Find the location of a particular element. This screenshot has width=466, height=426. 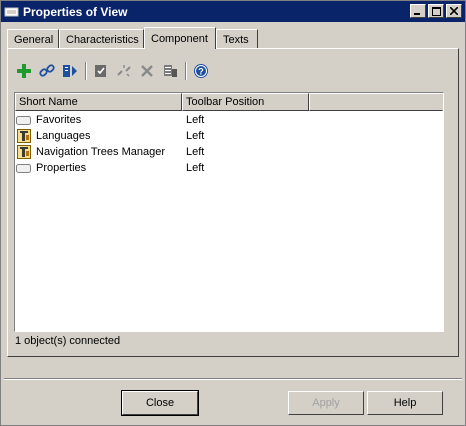

column-toolbar-position: Toolbar Position is located at coordinates (245, 102).